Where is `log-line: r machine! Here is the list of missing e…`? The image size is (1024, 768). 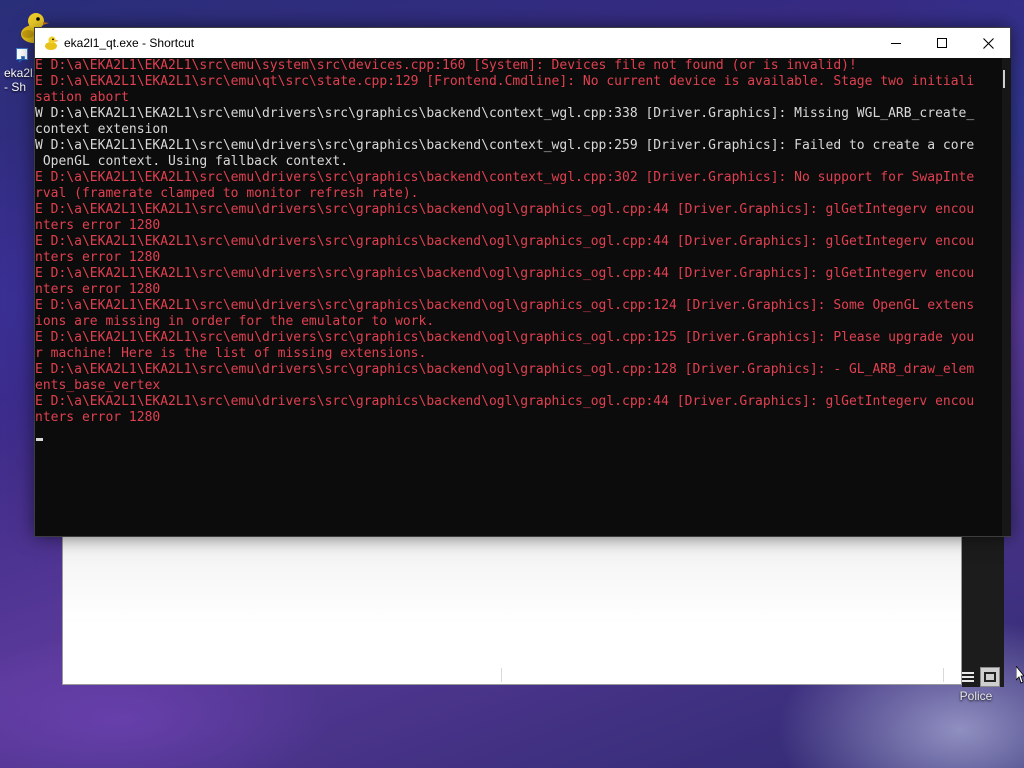
log-line: r machine! Here is the list of missing e… is located at coordinates (231, 353).